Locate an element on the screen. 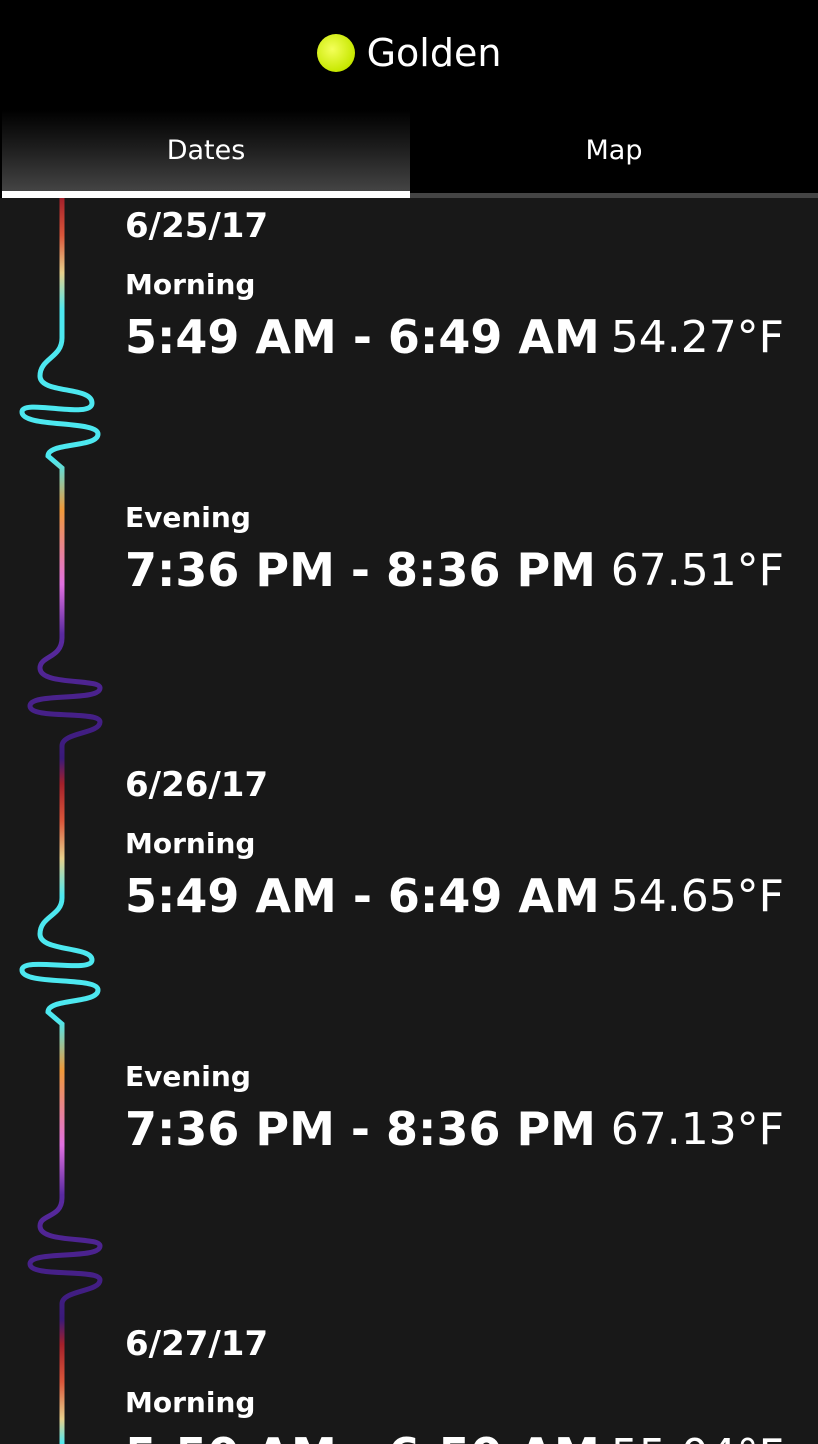  date-heading: 6/26/17 is located at coordinates (197, 785).